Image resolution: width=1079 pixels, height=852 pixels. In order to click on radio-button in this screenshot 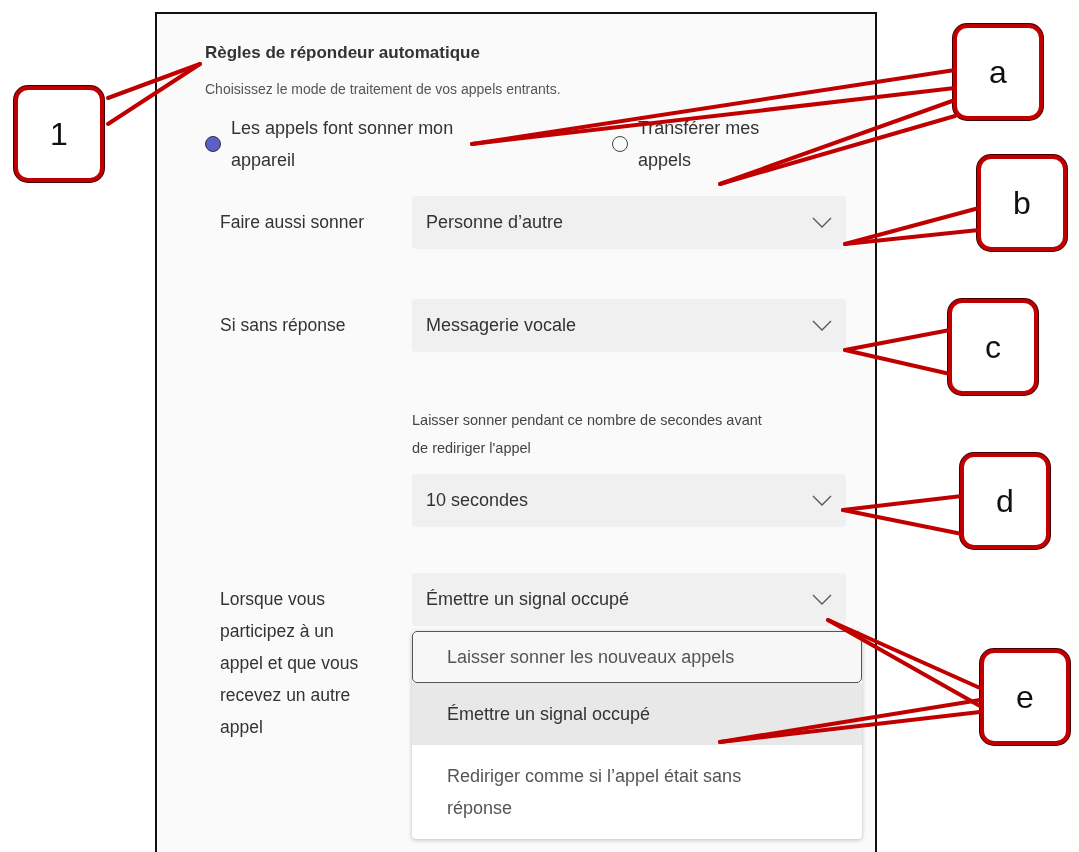, I will do `click(213, 143)`.